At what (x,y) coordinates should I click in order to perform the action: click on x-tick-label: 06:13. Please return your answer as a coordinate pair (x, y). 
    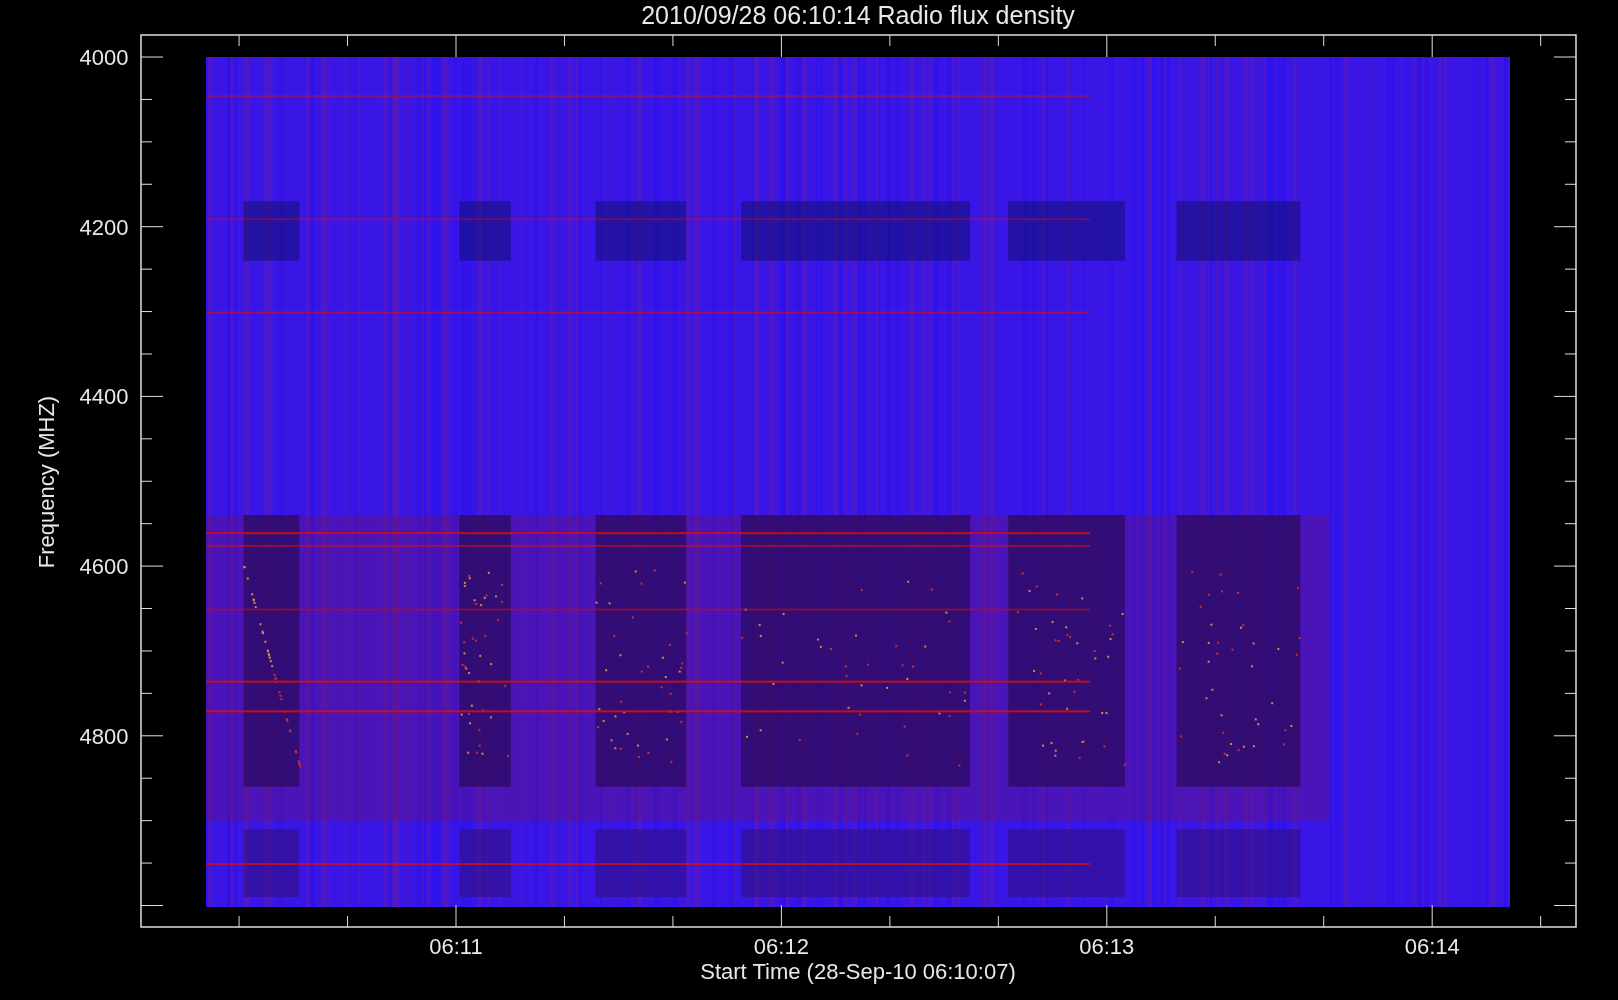
    Looking at the image, I should click on (1107, 946).